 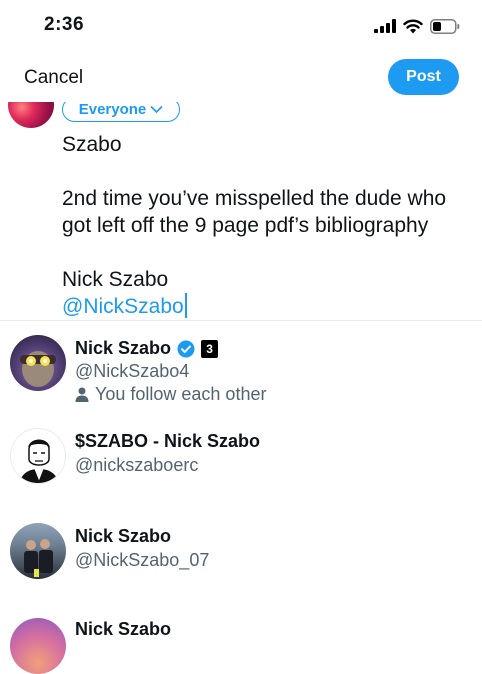 I want to click on follow-status-text: You follow each other, so click(x=181, y=394).